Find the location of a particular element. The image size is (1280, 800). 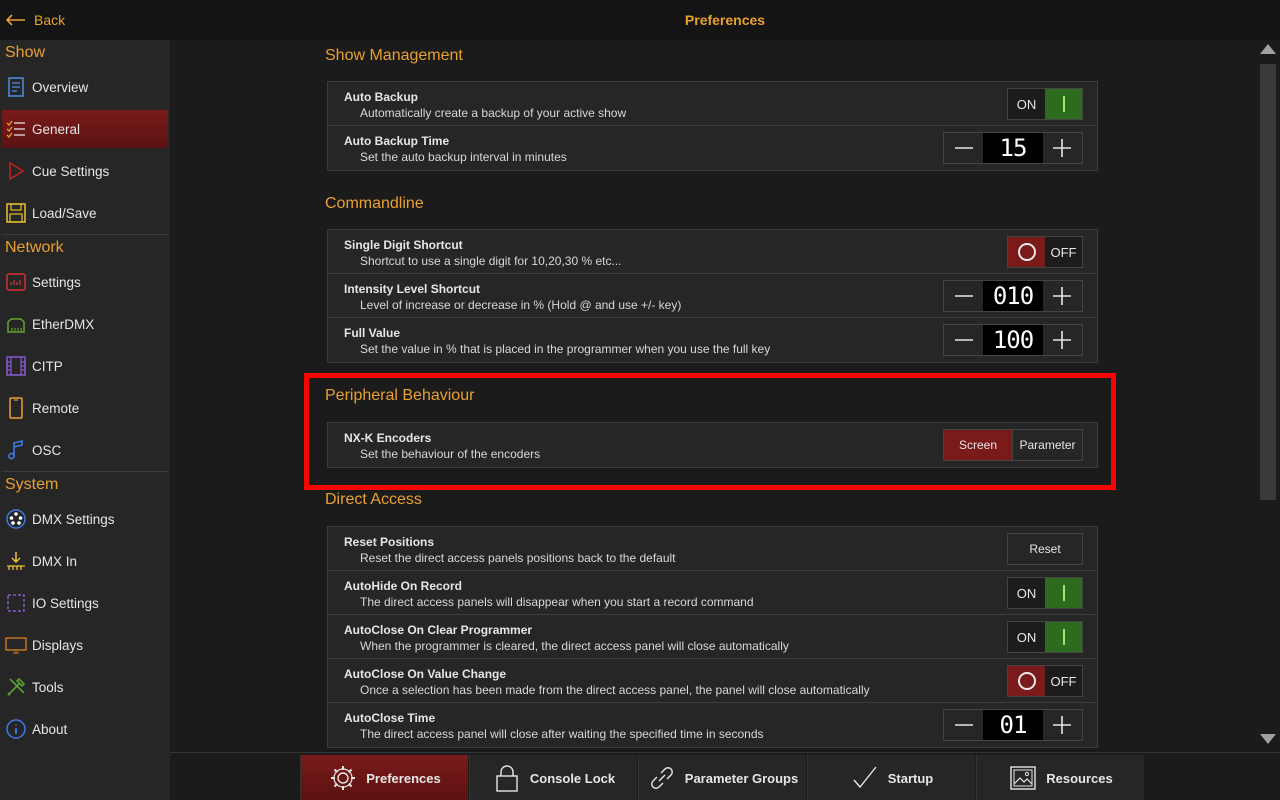

lock-icon is located at coordinates (507, 778).